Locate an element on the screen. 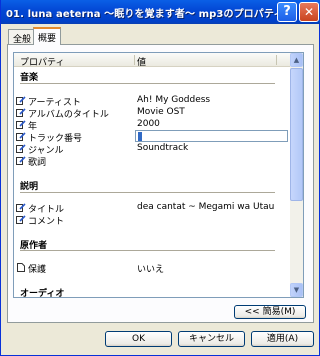 The image size is (320, 356). cancel-button: キャンセル is located at coordinates (211, 339).